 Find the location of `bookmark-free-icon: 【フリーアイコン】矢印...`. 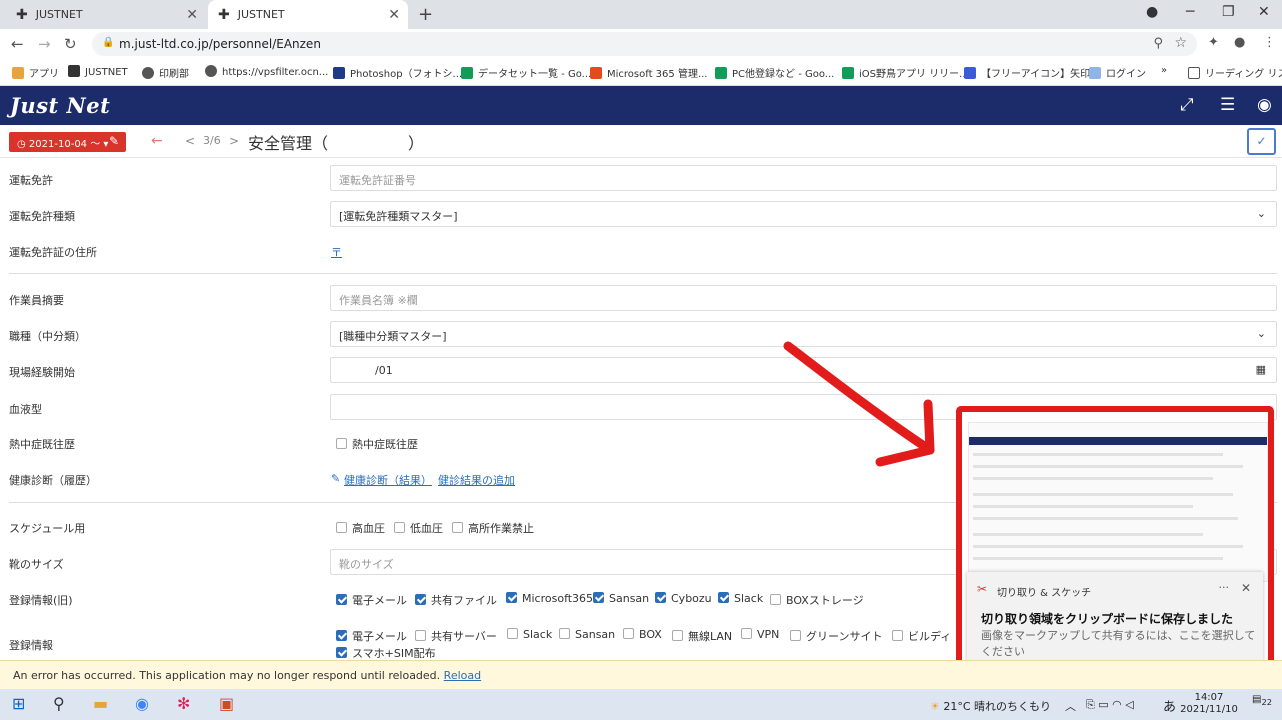

bookmark-free-icon: 【フリーアイコン】矢印... is located at coordinates (1032, 72).